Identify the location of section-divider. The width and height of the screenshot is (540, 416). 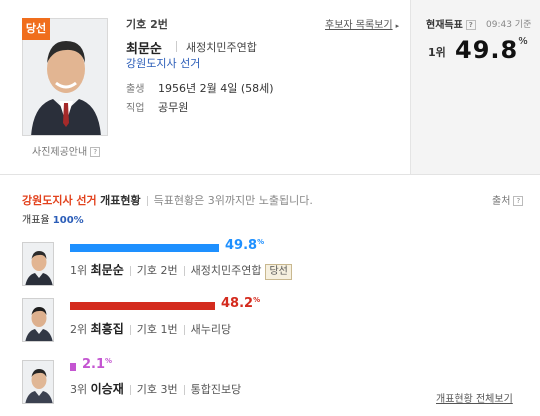
(270, 174).